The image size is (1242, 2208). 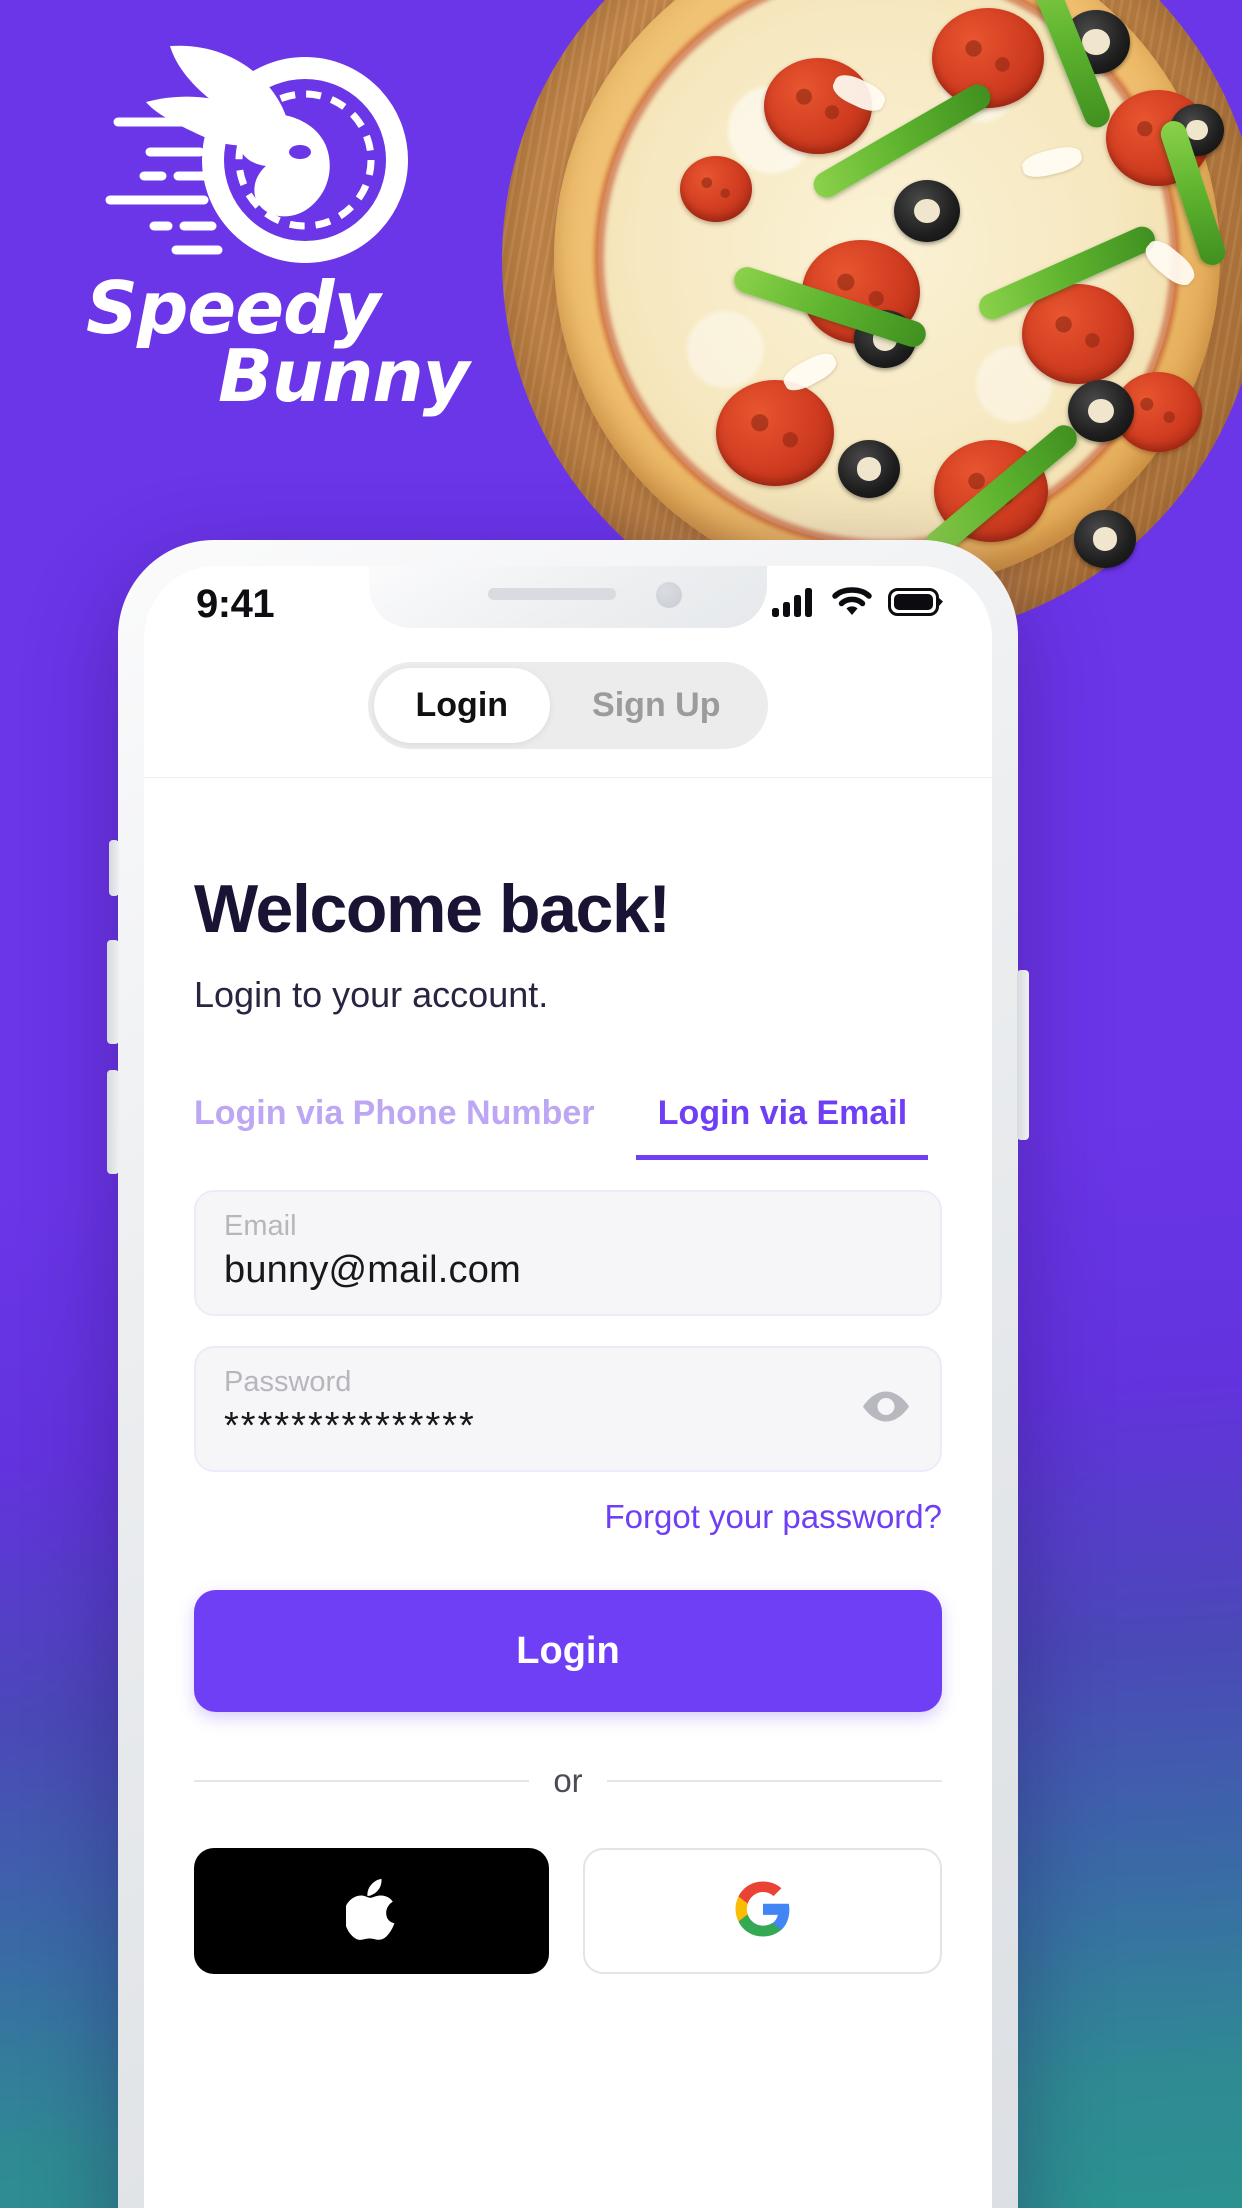 I want to click on login-submit-button: Login, so click(x=568, y=1651).